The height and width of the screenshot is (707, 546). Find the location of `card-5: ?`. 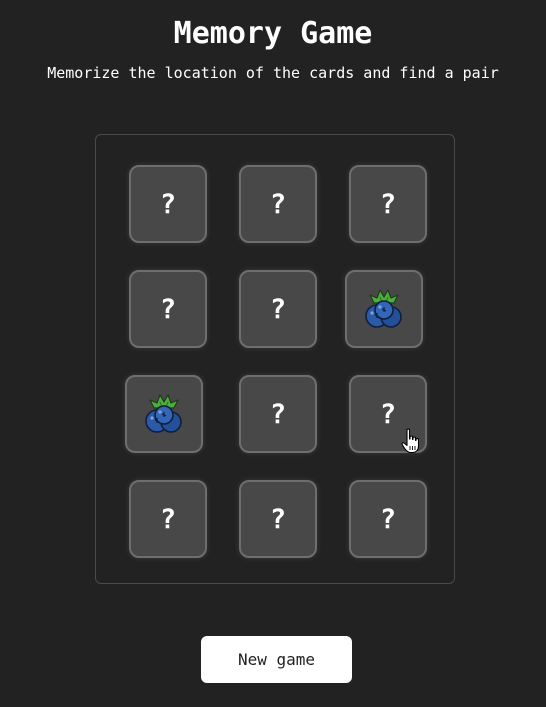

card-5: ? is located at coordinates (278, 309).